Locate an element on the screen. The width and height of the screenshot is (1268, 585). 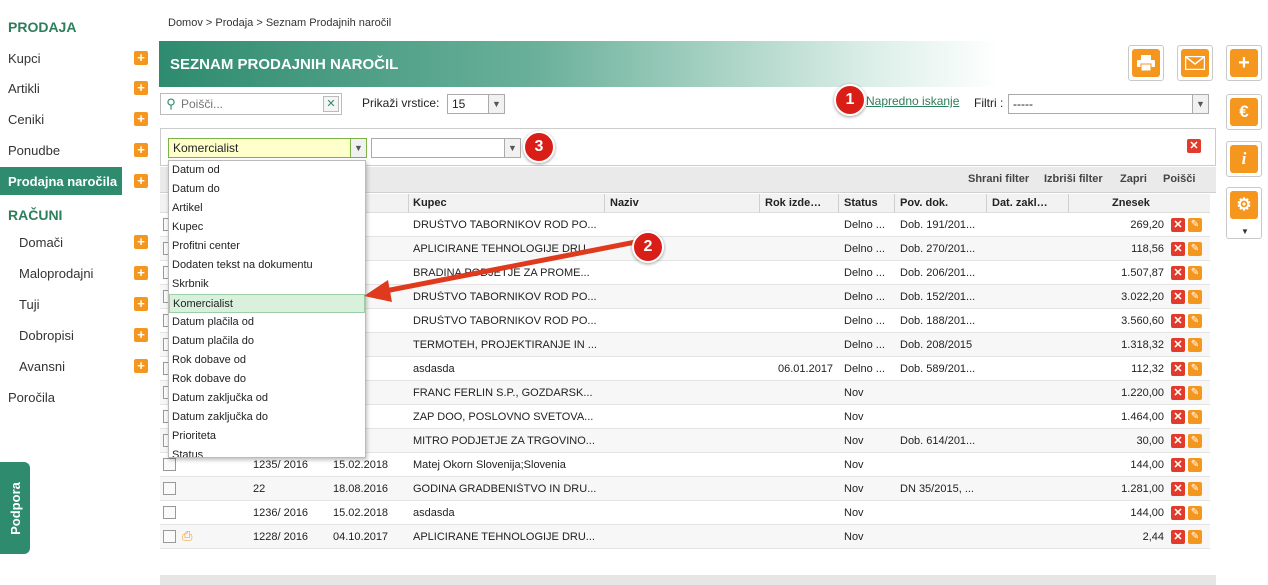
sidebar-item-prodajna-narocila: Prodajna naročila is located at coordinates (61, 181).